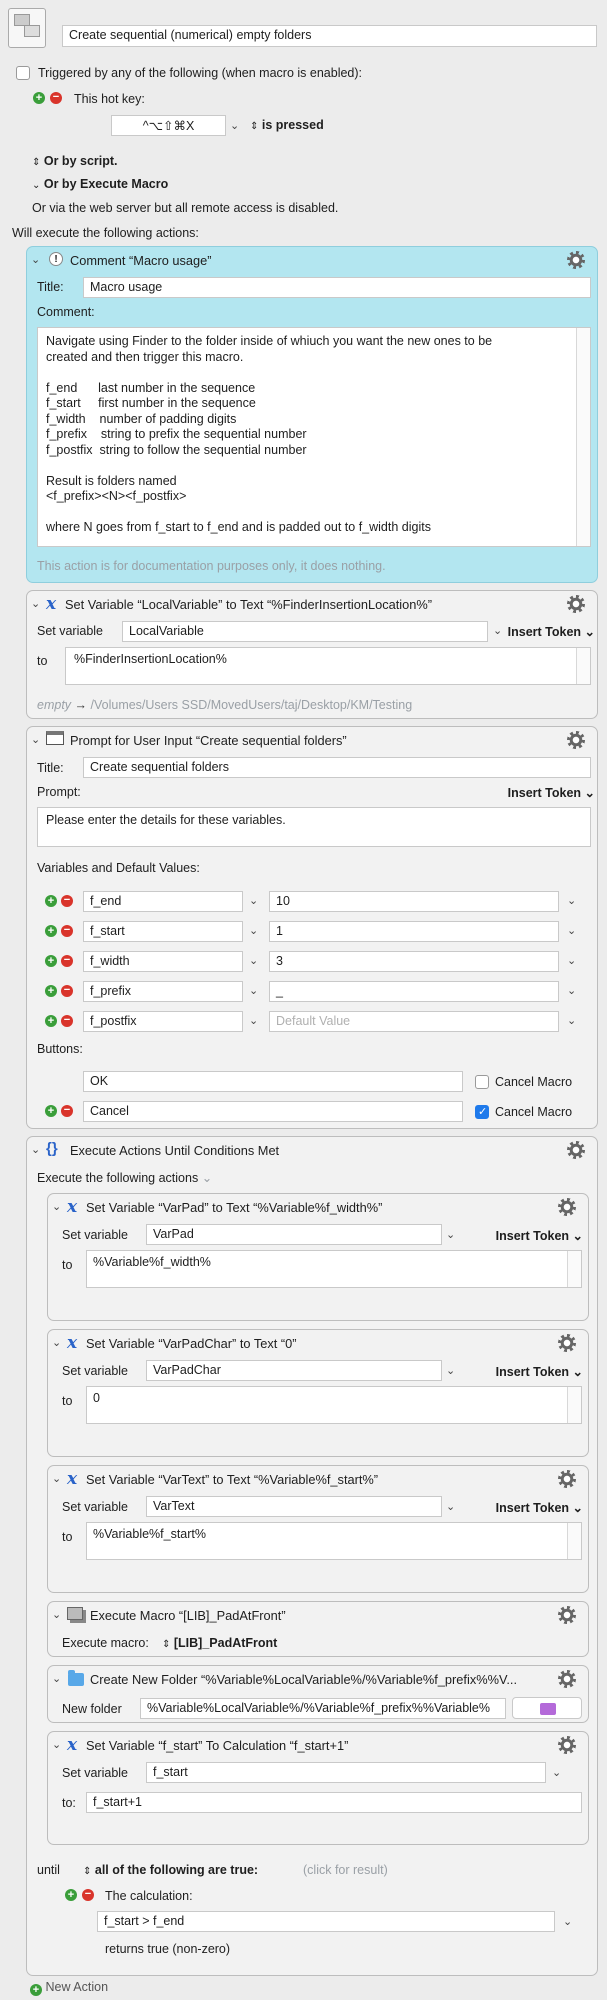  Describe the element at coordinates (219, 1643) in the screenshot. I see `execute-macro-select: ⇕ [LIB]_PadAtFront` at that location.